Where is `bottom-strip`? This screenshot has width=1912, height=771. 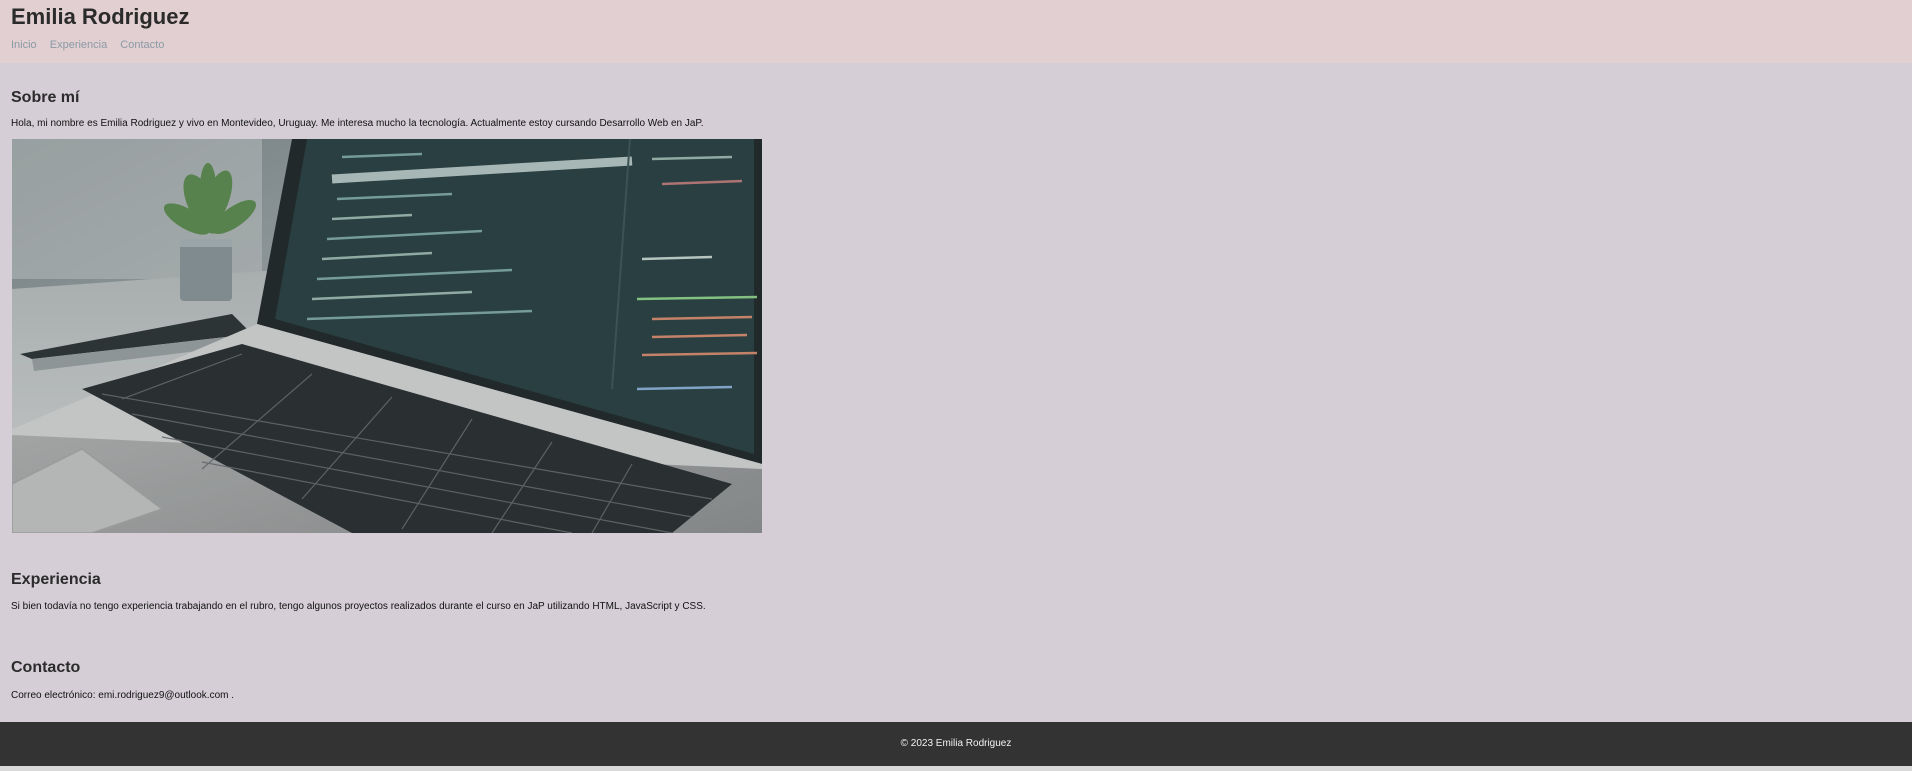
bottom-strip is located at coordinates (956, 768).